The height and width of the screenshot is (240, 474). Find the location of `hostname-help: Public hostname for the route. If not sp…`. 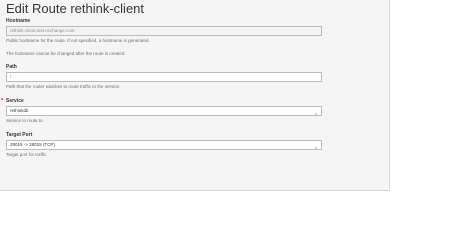

hostname-help: Public hostname for the route. If not sp… is located at coordinates (78, 40).